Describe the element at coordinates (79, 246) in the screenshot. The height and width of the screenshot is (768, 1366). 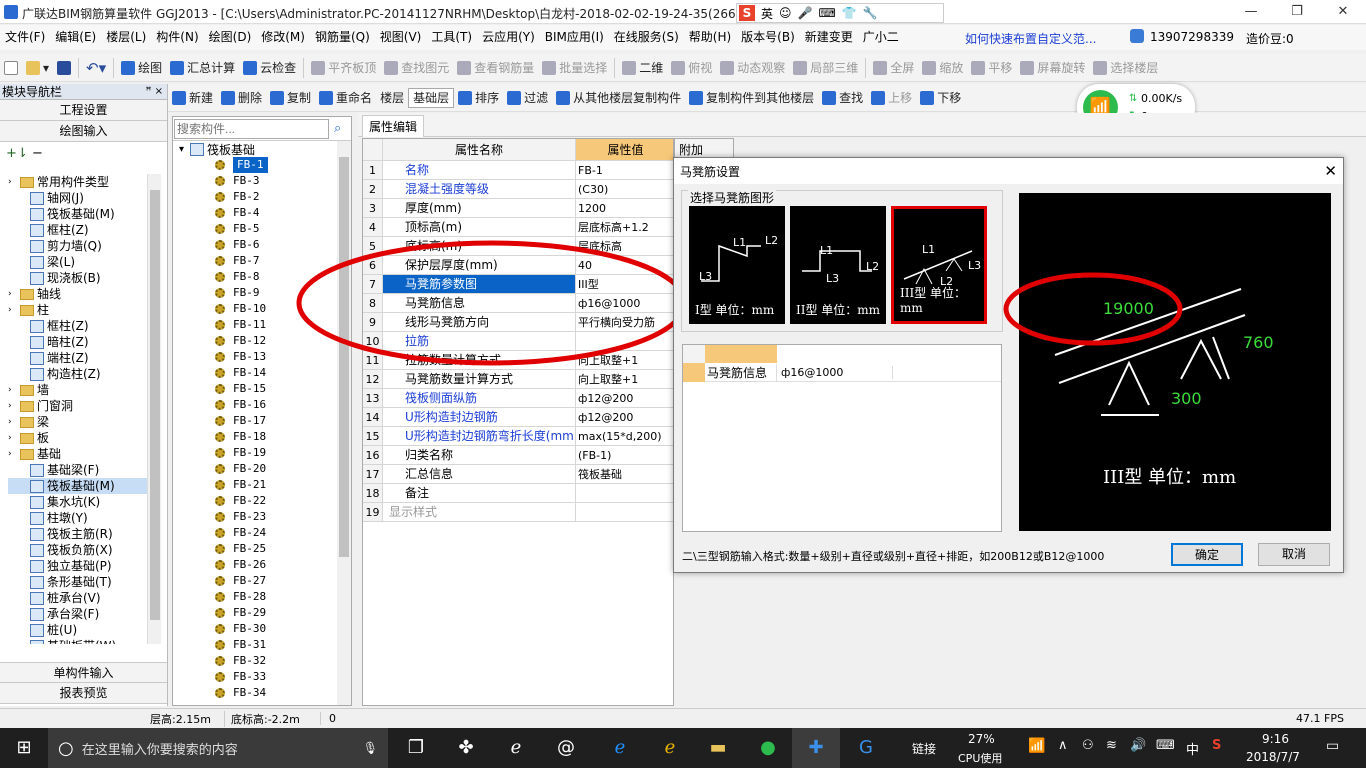
I see `nav-tree-item: 剪力墙(Q)` at that location.